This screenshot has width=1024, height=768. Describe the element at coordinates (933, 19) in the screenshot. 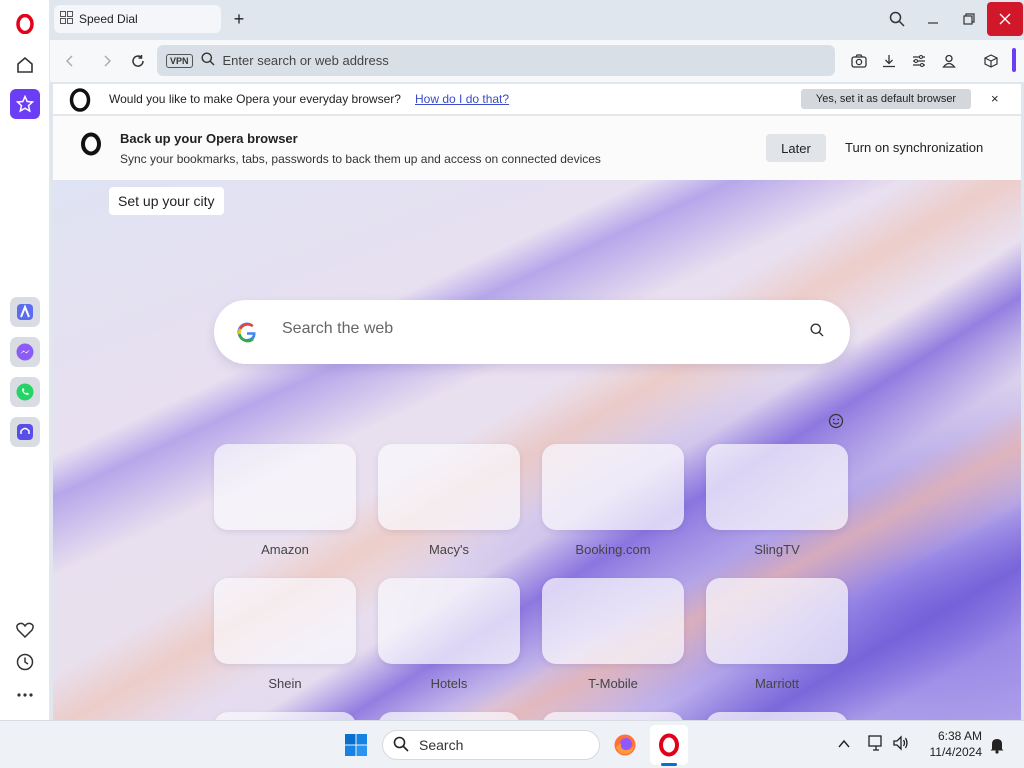

I see `minimize-icon` at that location.